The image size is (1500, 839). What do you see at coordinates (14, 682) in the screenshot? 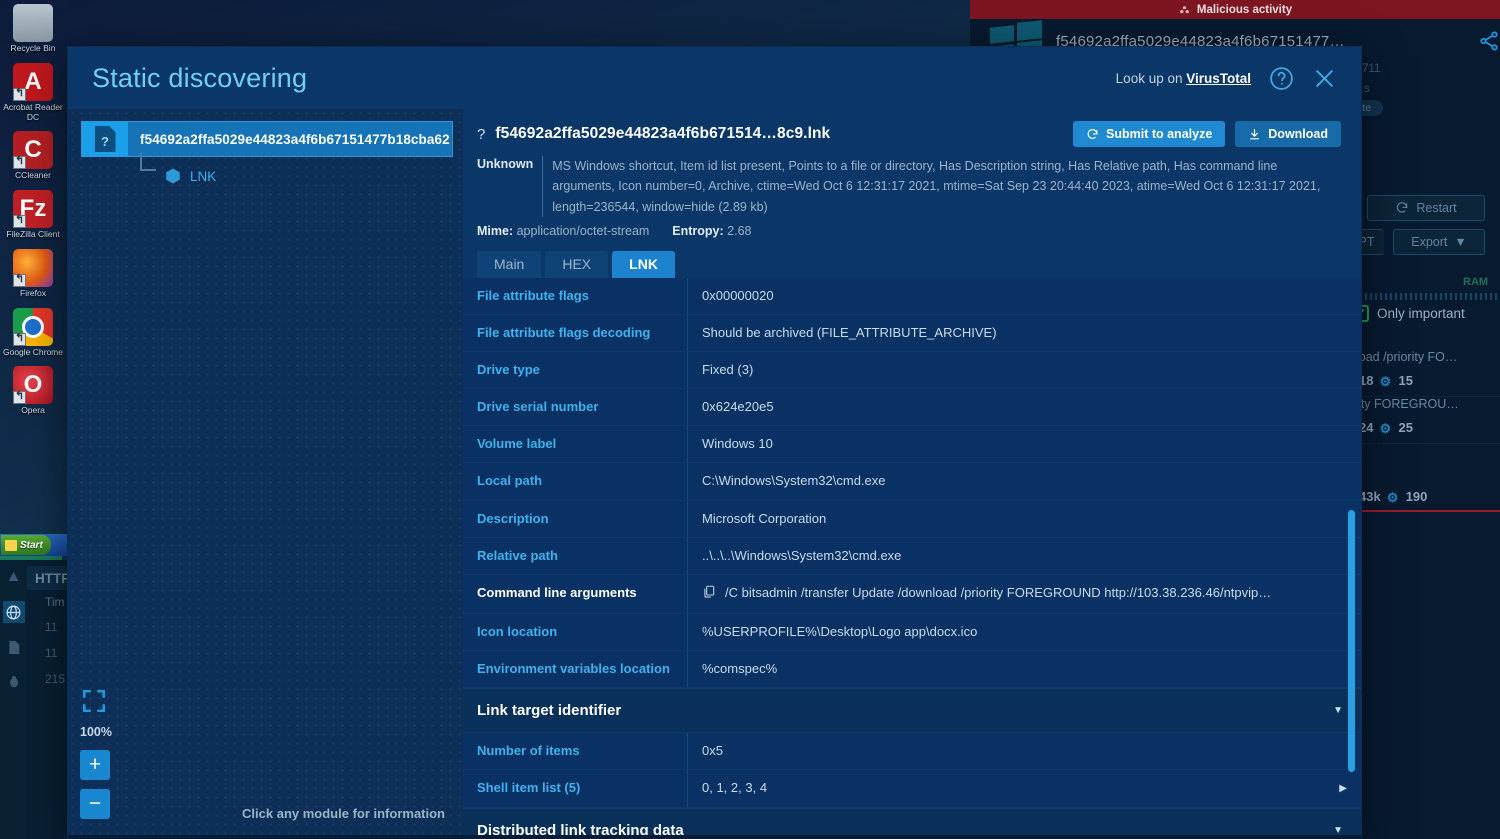
I see `debug-bug-icon` at bounding box center [14, 682].